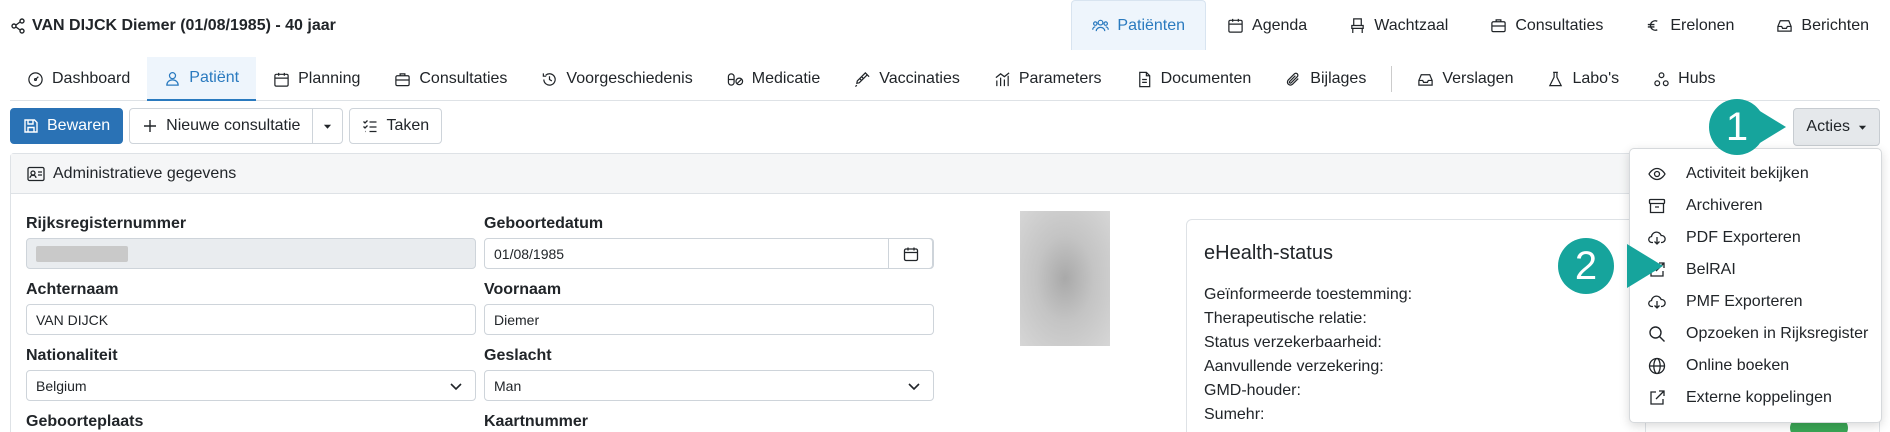 The height and width of the screenshot is (432, 1890). Describe the element at coordinates (550, 79) in the screenshot. I see `history-icon` at that location.